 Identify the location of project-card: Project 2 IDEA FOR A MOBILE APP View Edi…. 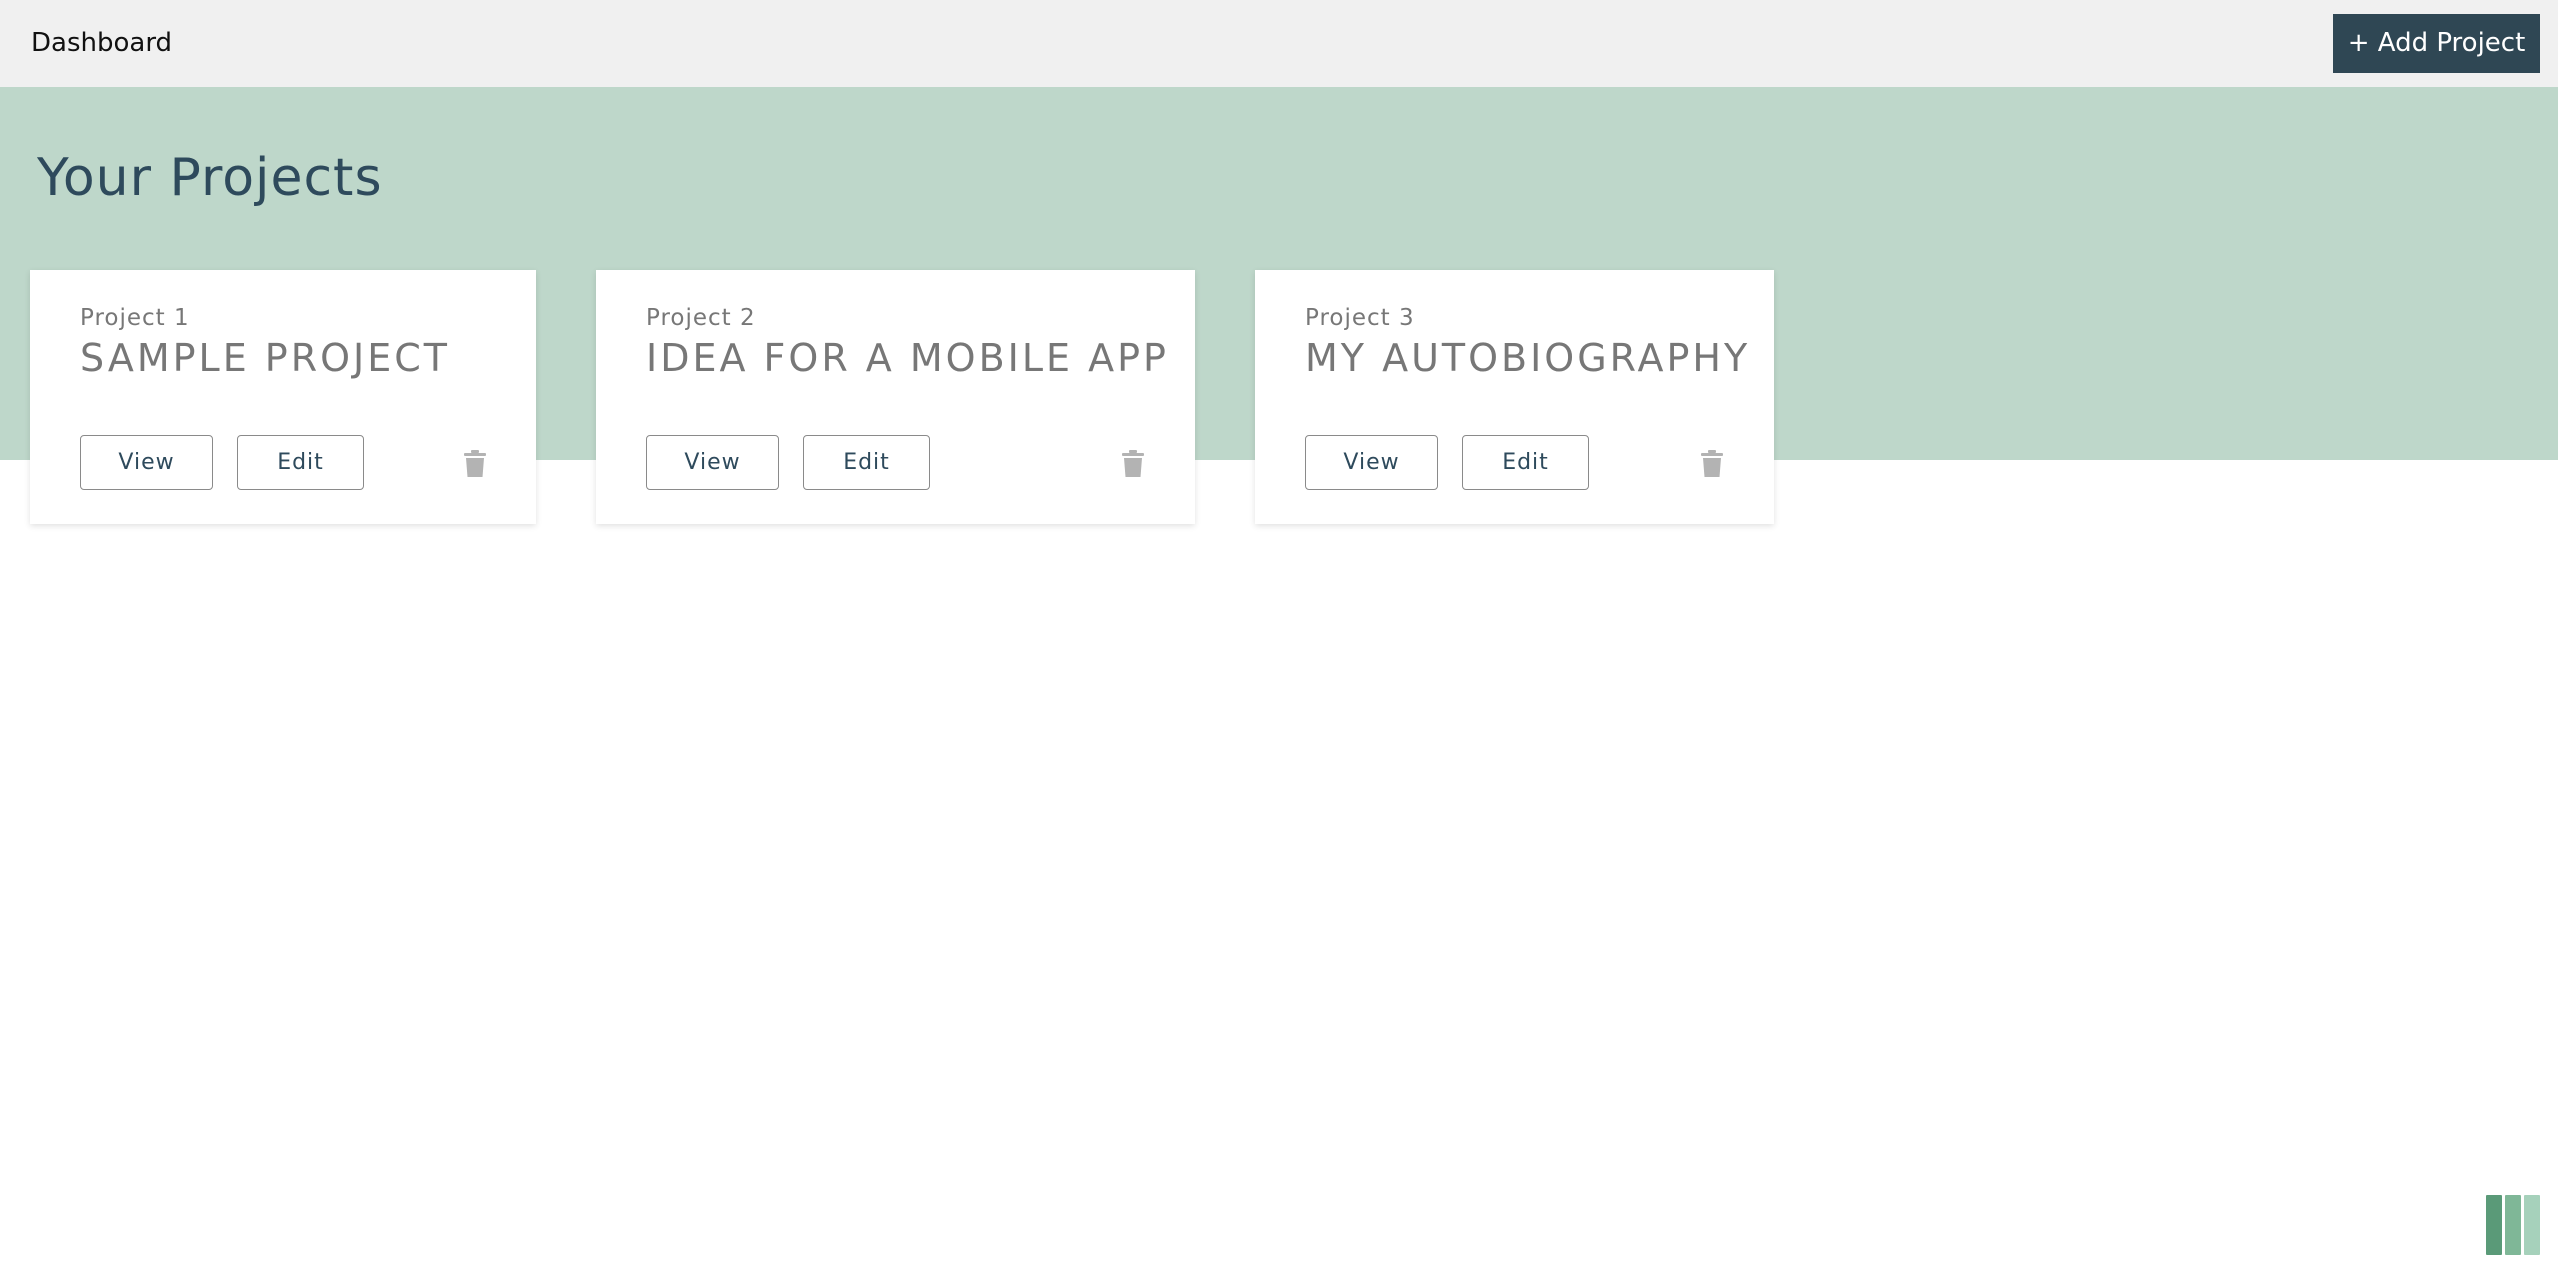
(895, 397).